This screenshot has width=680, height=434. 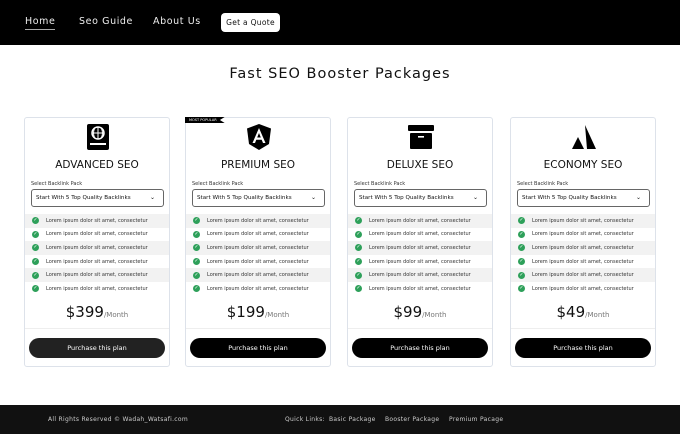 What do you see at coordinates (476, 419) in the screenshot?
I see `footer-link-premium: Premium Pacage` at bounding box center [476, 419].